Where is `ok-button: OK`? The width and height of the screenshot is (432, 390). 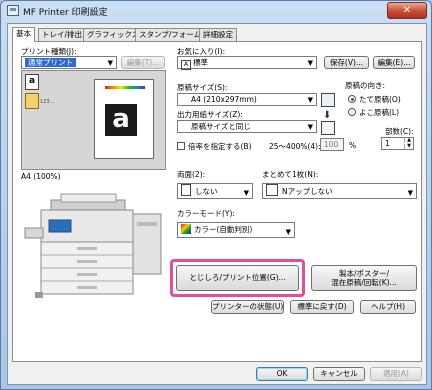 ok-button: OK is located at coordinates (282, 374).